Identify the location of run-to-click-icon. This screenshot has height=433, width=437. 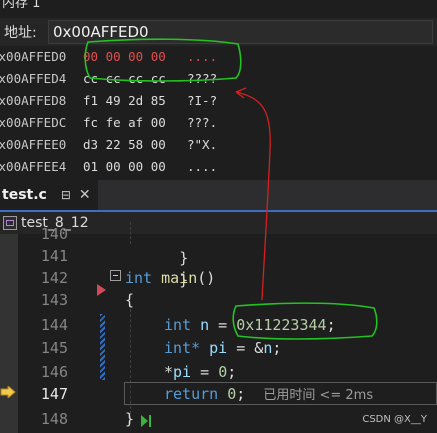
(146, 421).